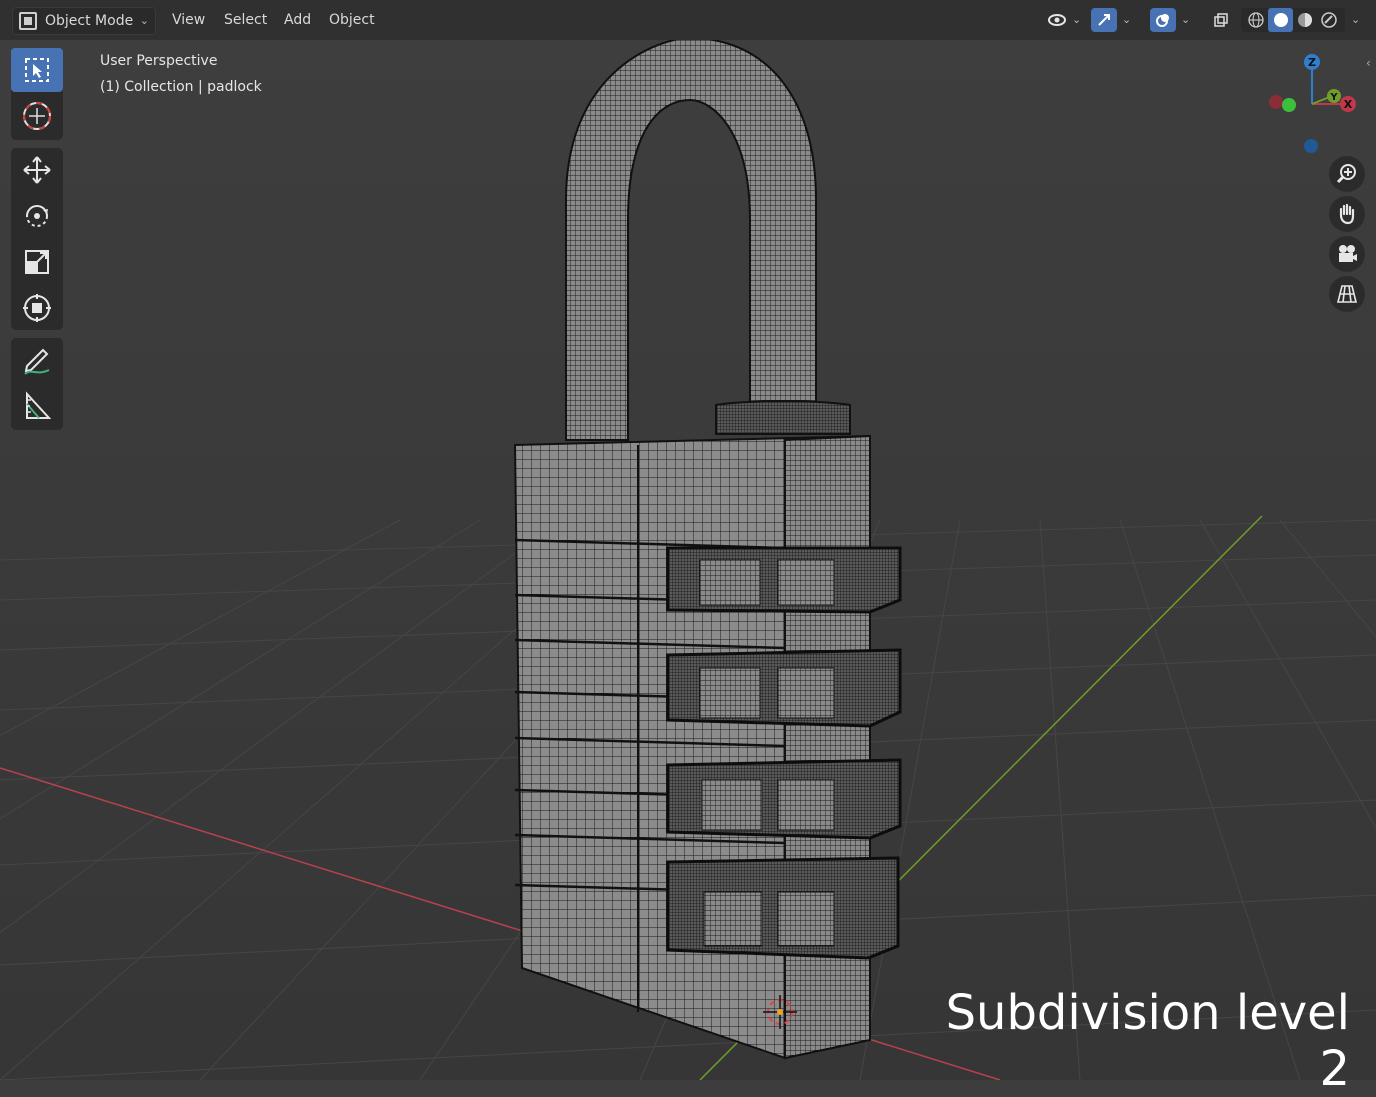 The image size is (1376, 1097). What do you see at coordinates (1104, 20) in the screenshot?
I see `gizmo-toggle-icon` at bounding box center [1104, 20].